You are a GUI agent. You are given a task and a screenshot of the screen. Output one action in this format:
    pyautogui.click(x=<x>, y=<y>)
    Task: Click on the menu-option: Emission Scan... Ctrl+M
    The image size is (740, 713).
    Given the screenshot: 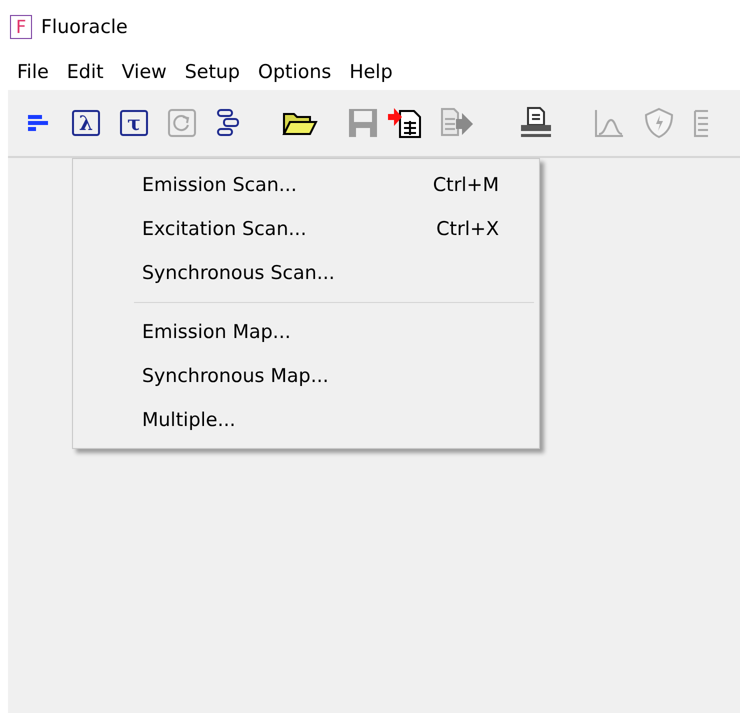 What is the action you would take?
    pyautogui.click(x=306, y=185)
    